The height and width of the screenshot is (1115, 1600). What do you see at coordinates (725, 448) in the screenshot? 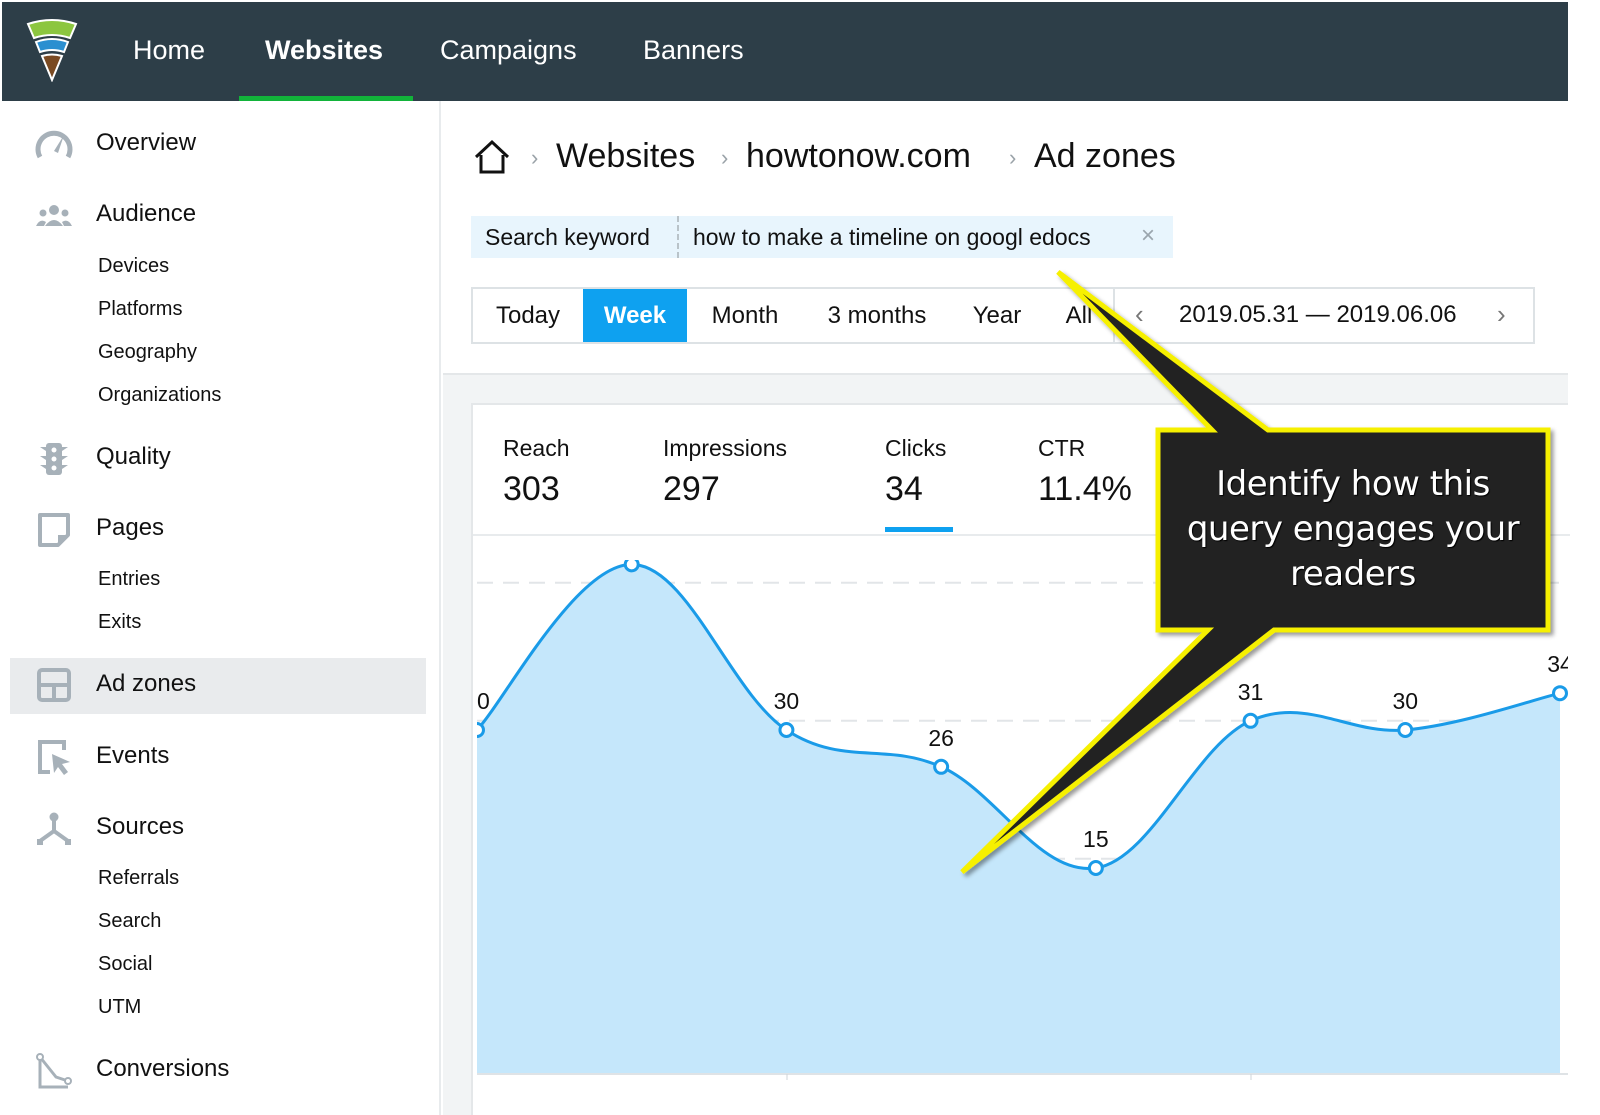
I see `metric-label: Impressions` at bounding box center [725, 448].